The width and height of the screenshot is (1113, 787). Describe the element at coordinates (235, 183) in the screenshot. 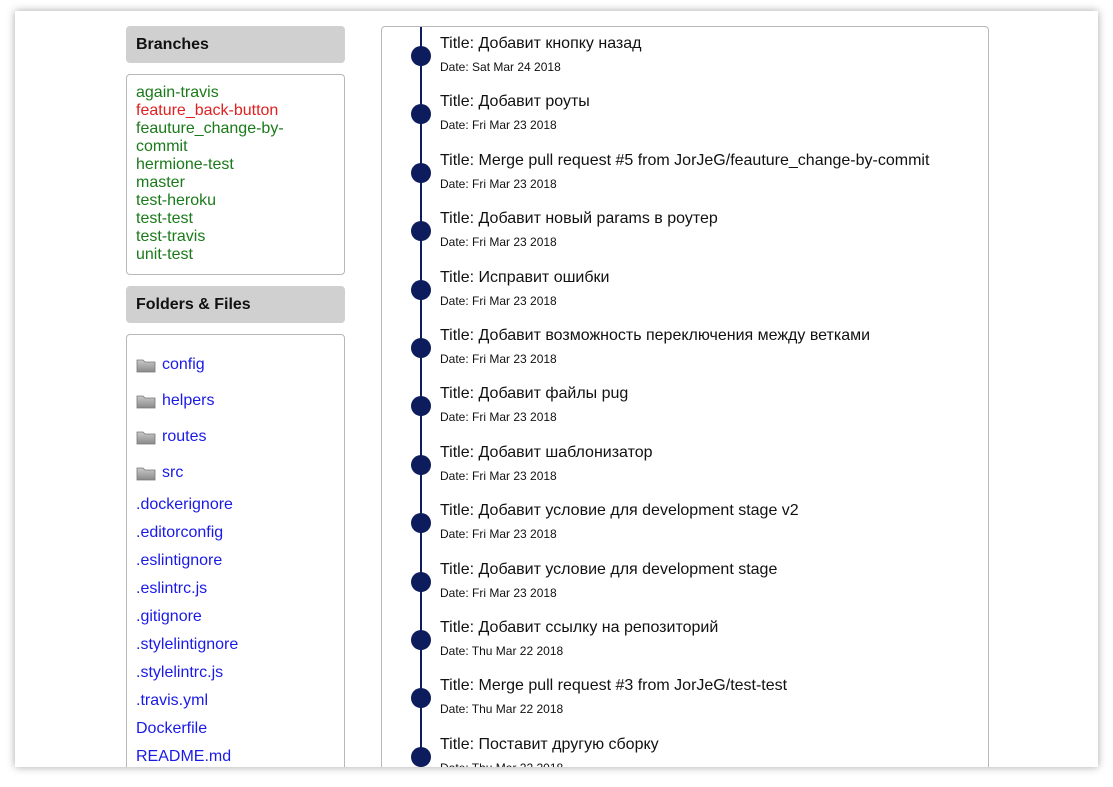

I see `branch-link: master` at that location.